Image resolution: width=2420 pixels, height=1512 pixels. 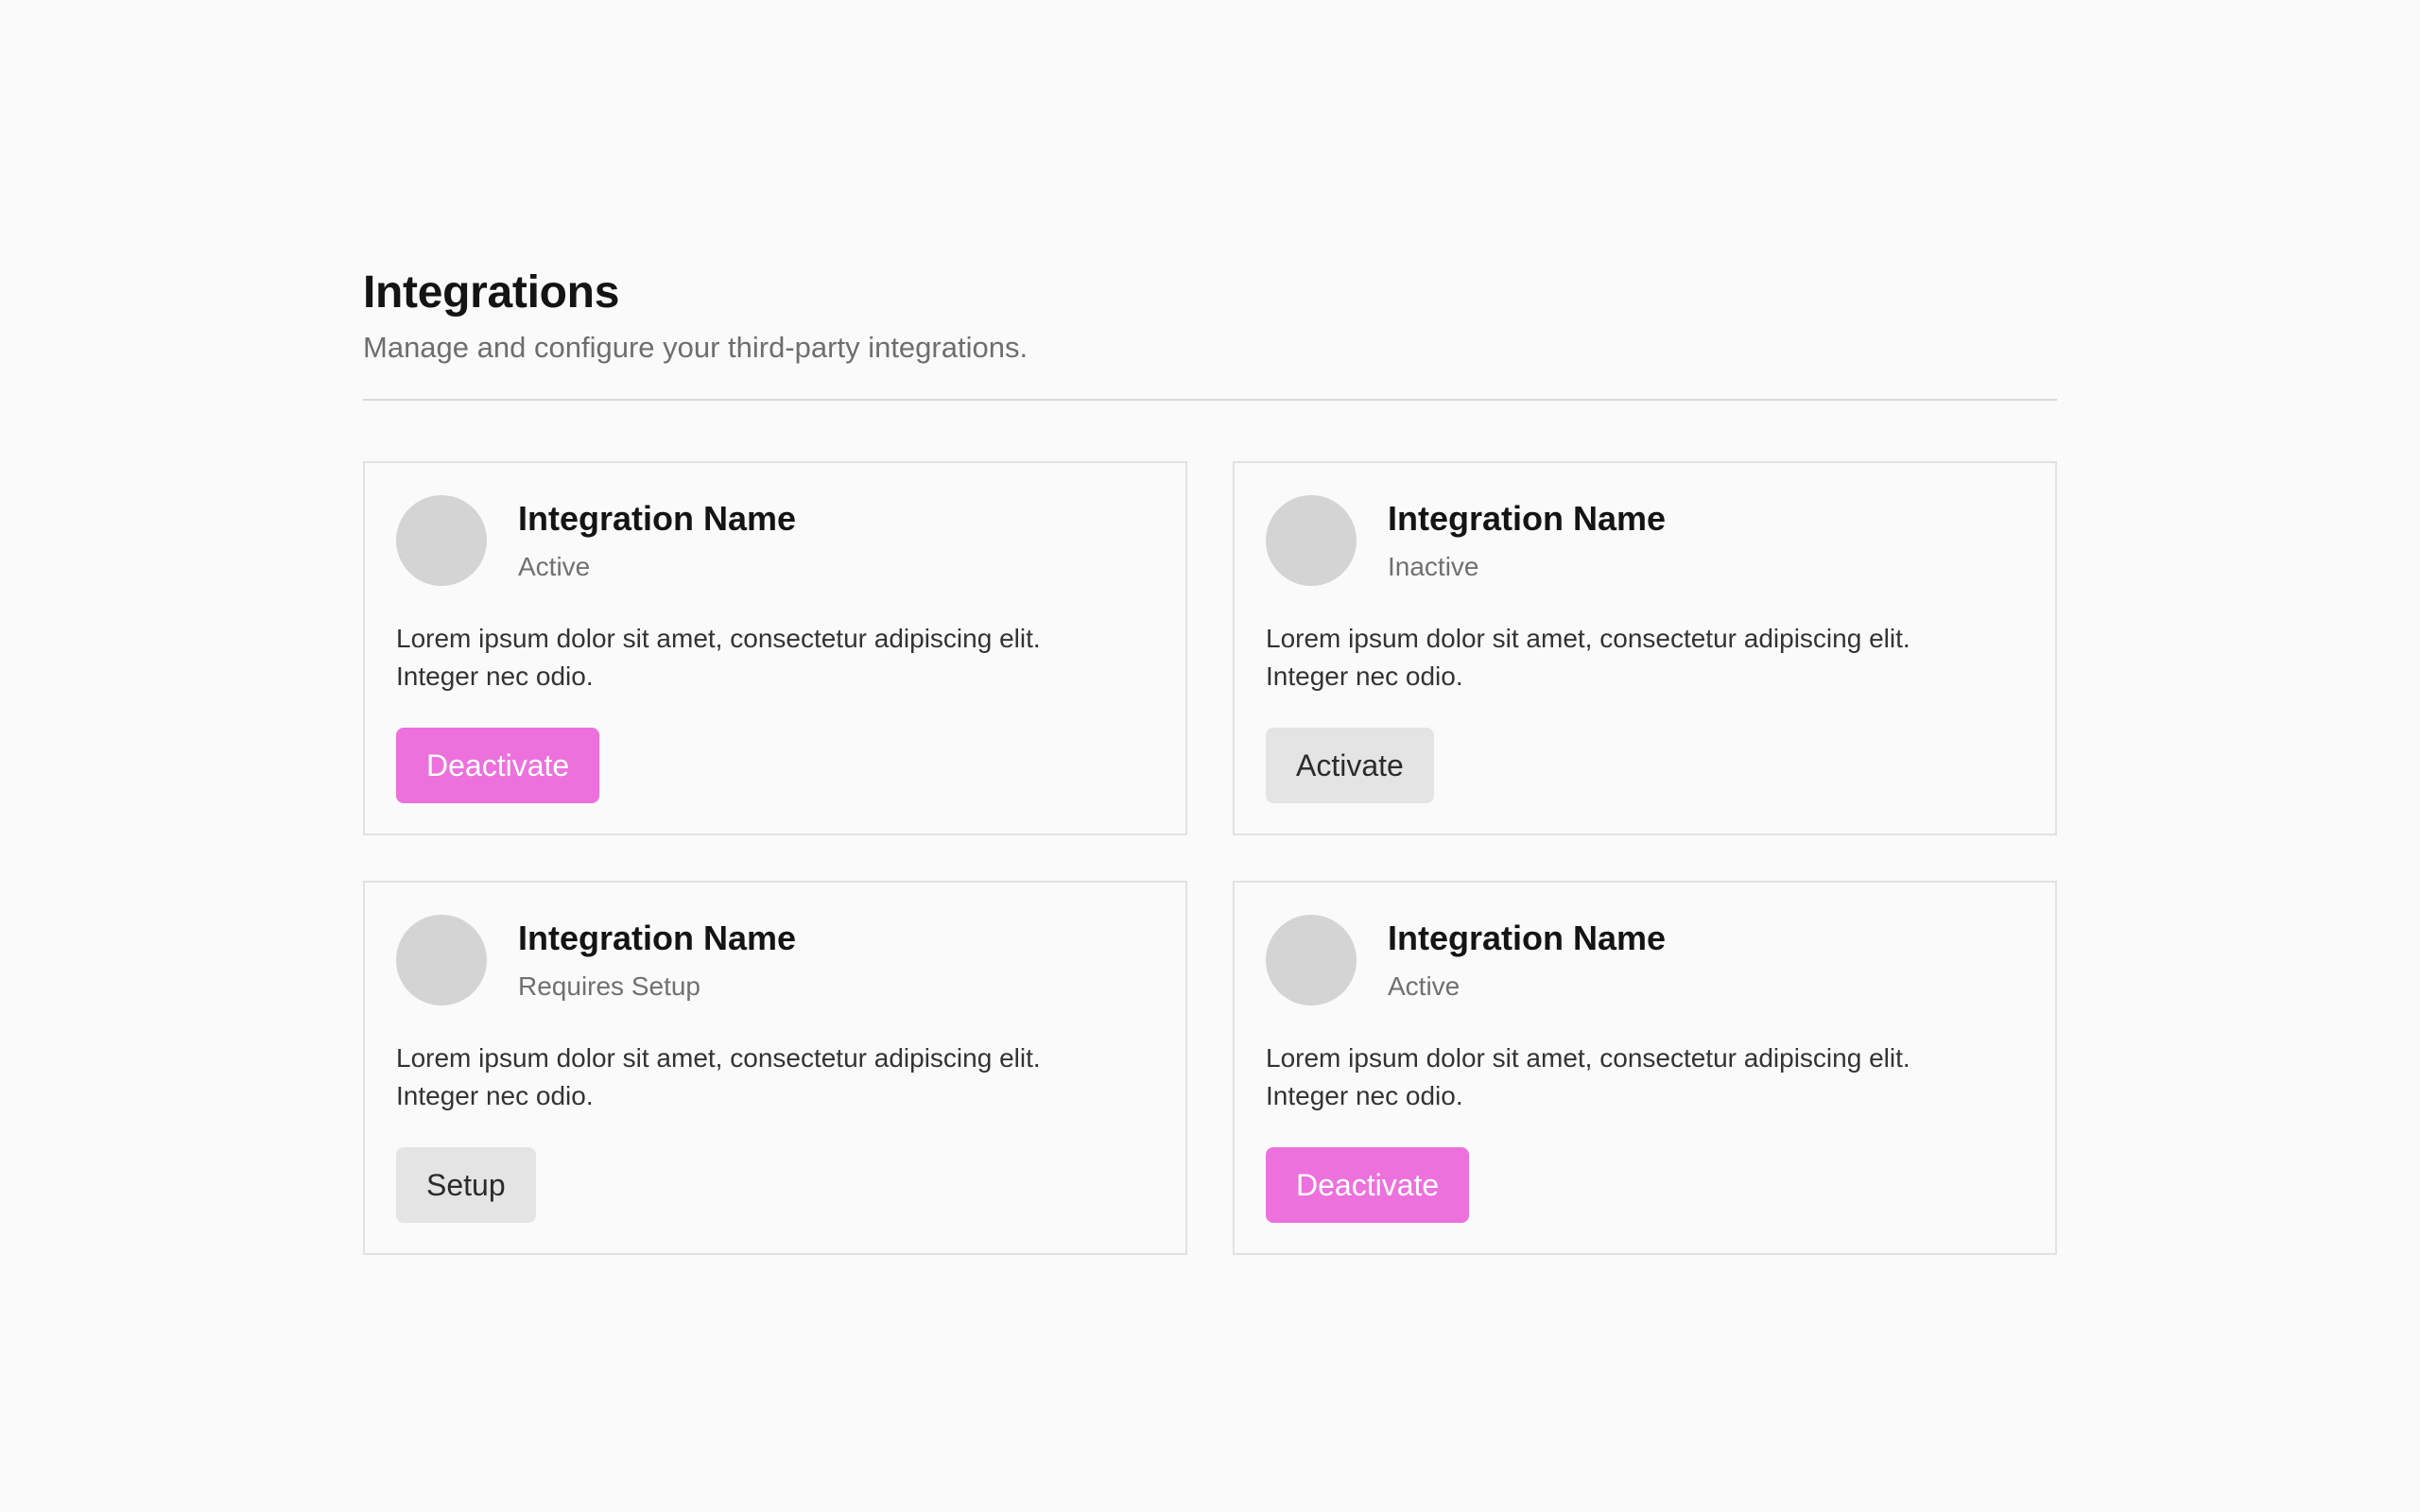 What do you see at coordinates (1433, 566) in the screenshot?
I see `integration-status: Inactive` at bounding box center [1433, 566].